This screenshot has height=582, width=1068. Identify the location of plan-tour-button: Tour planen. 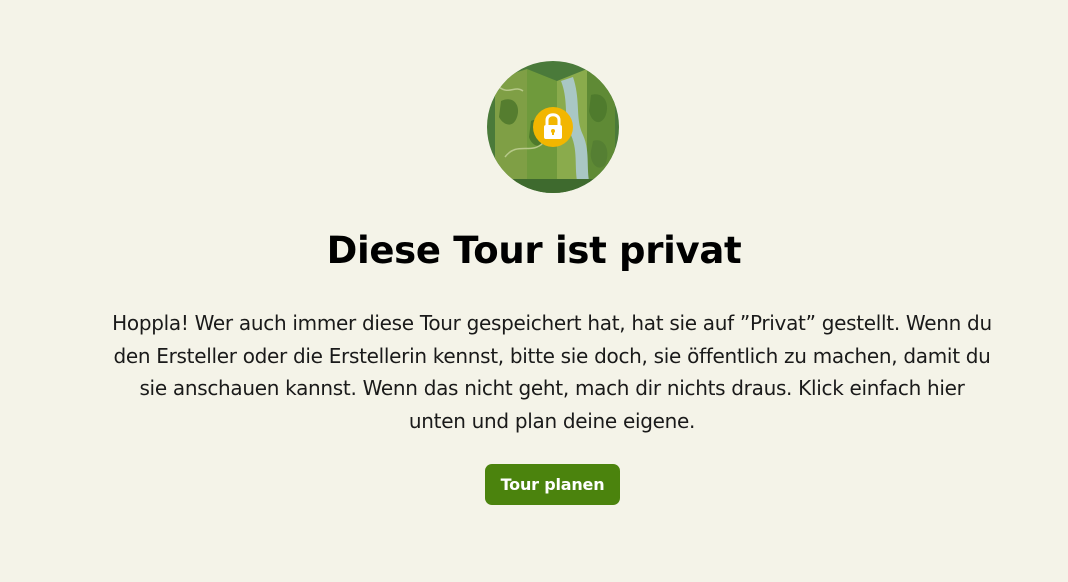
(552, 484).